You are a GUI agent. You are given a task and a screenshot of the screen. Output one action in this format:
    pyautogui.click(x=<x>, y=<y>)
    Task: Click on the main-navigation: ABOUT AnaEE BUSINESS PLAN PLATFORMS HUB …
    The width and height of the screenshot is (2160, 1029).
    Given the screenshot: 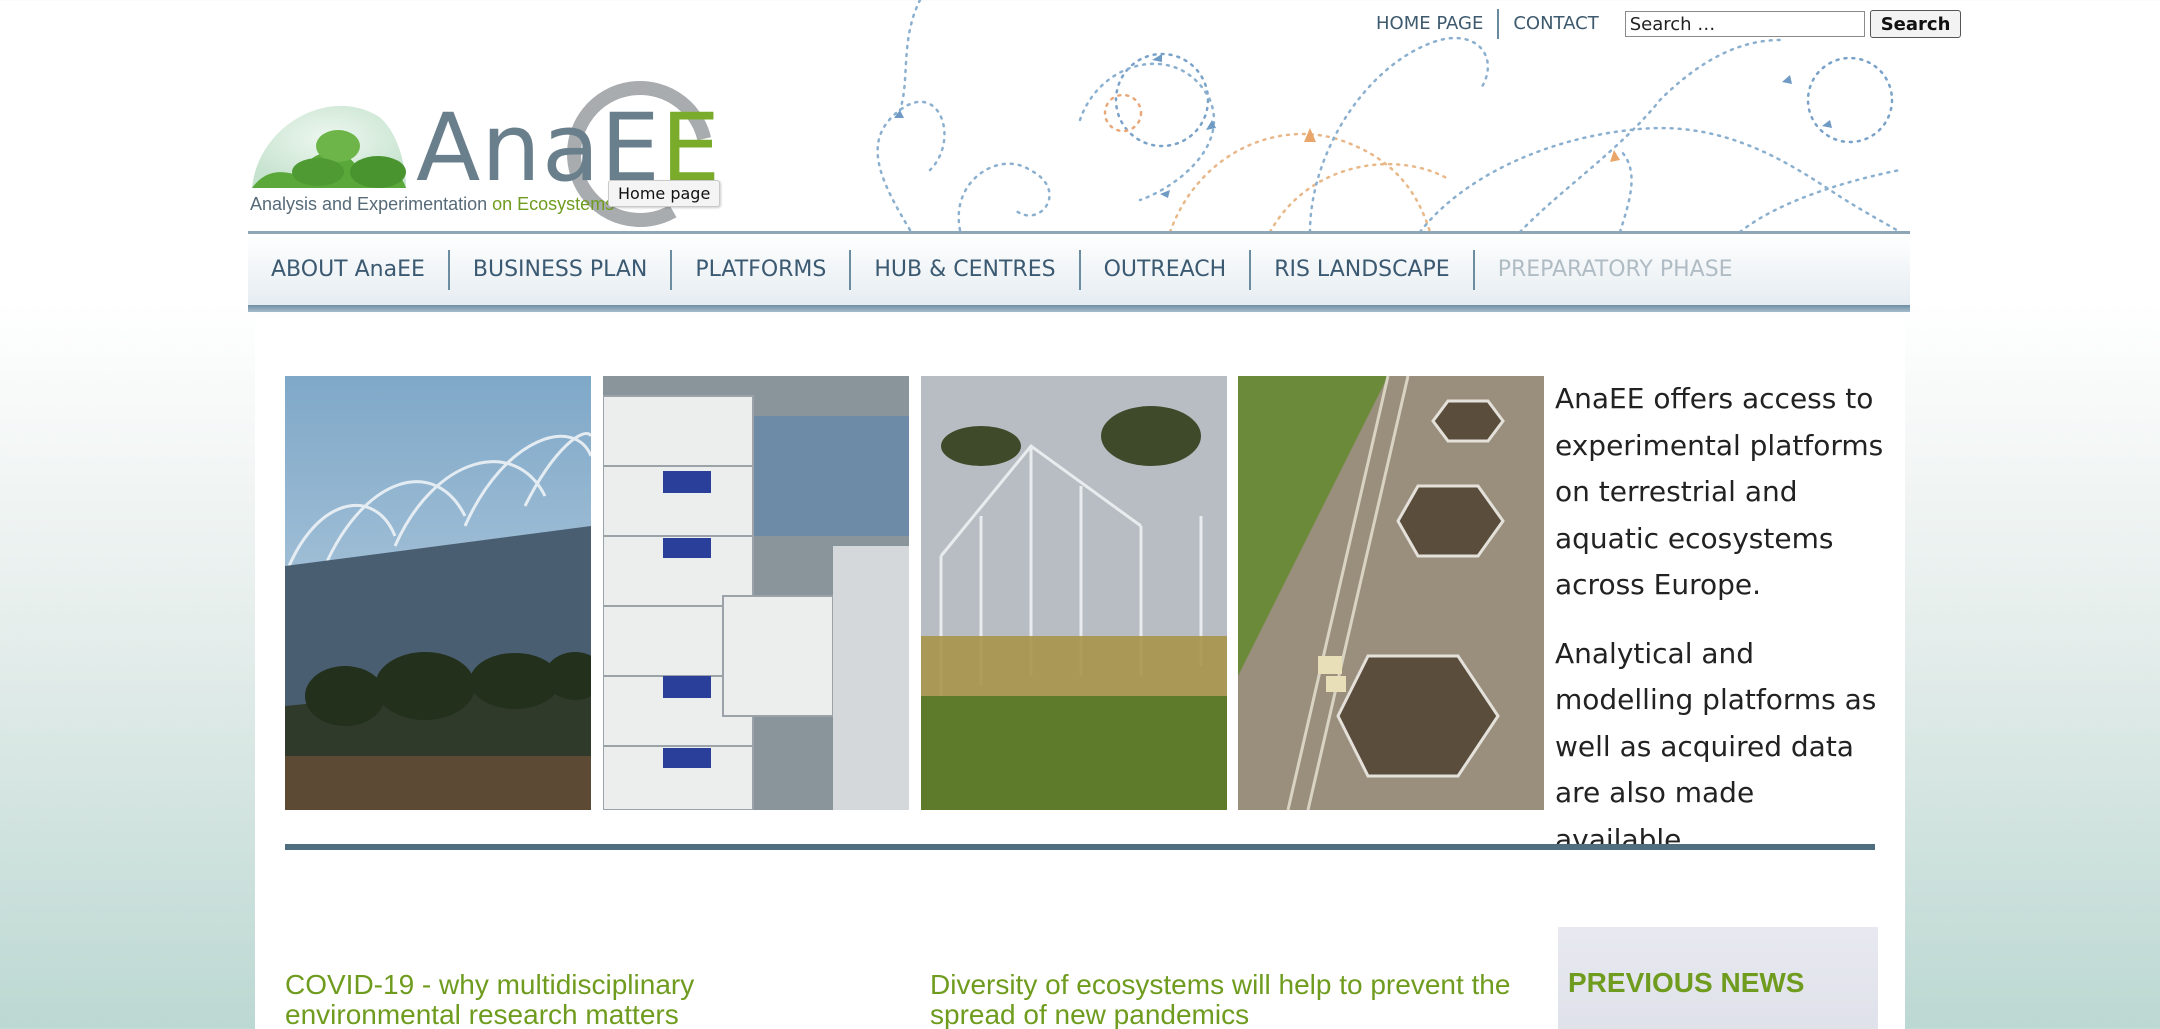 What is the action you would take?
    pyautogui.click(x=1079, y=270)
    